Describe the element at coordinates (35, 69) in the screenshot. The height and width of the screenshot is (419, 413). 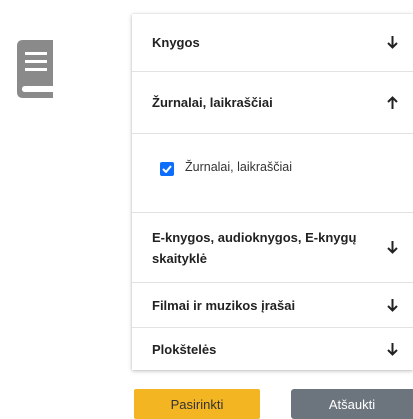
I see `book-icon` at that location.